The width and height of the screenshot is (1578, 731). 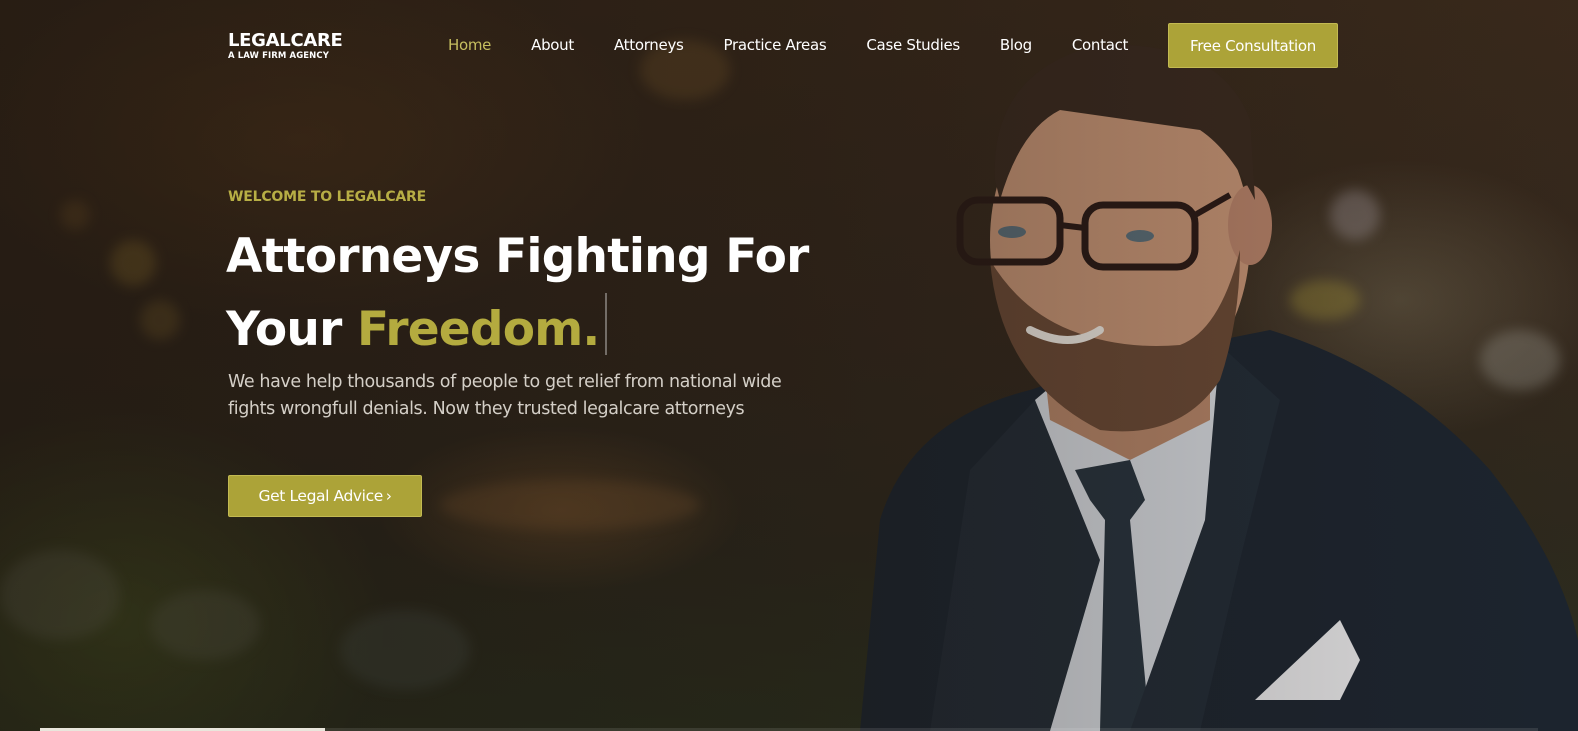 What do you see at coordinates (1016, 45) in the screenshot?
I see `nav-blog: Blog` at bounding box center [1016, 45].